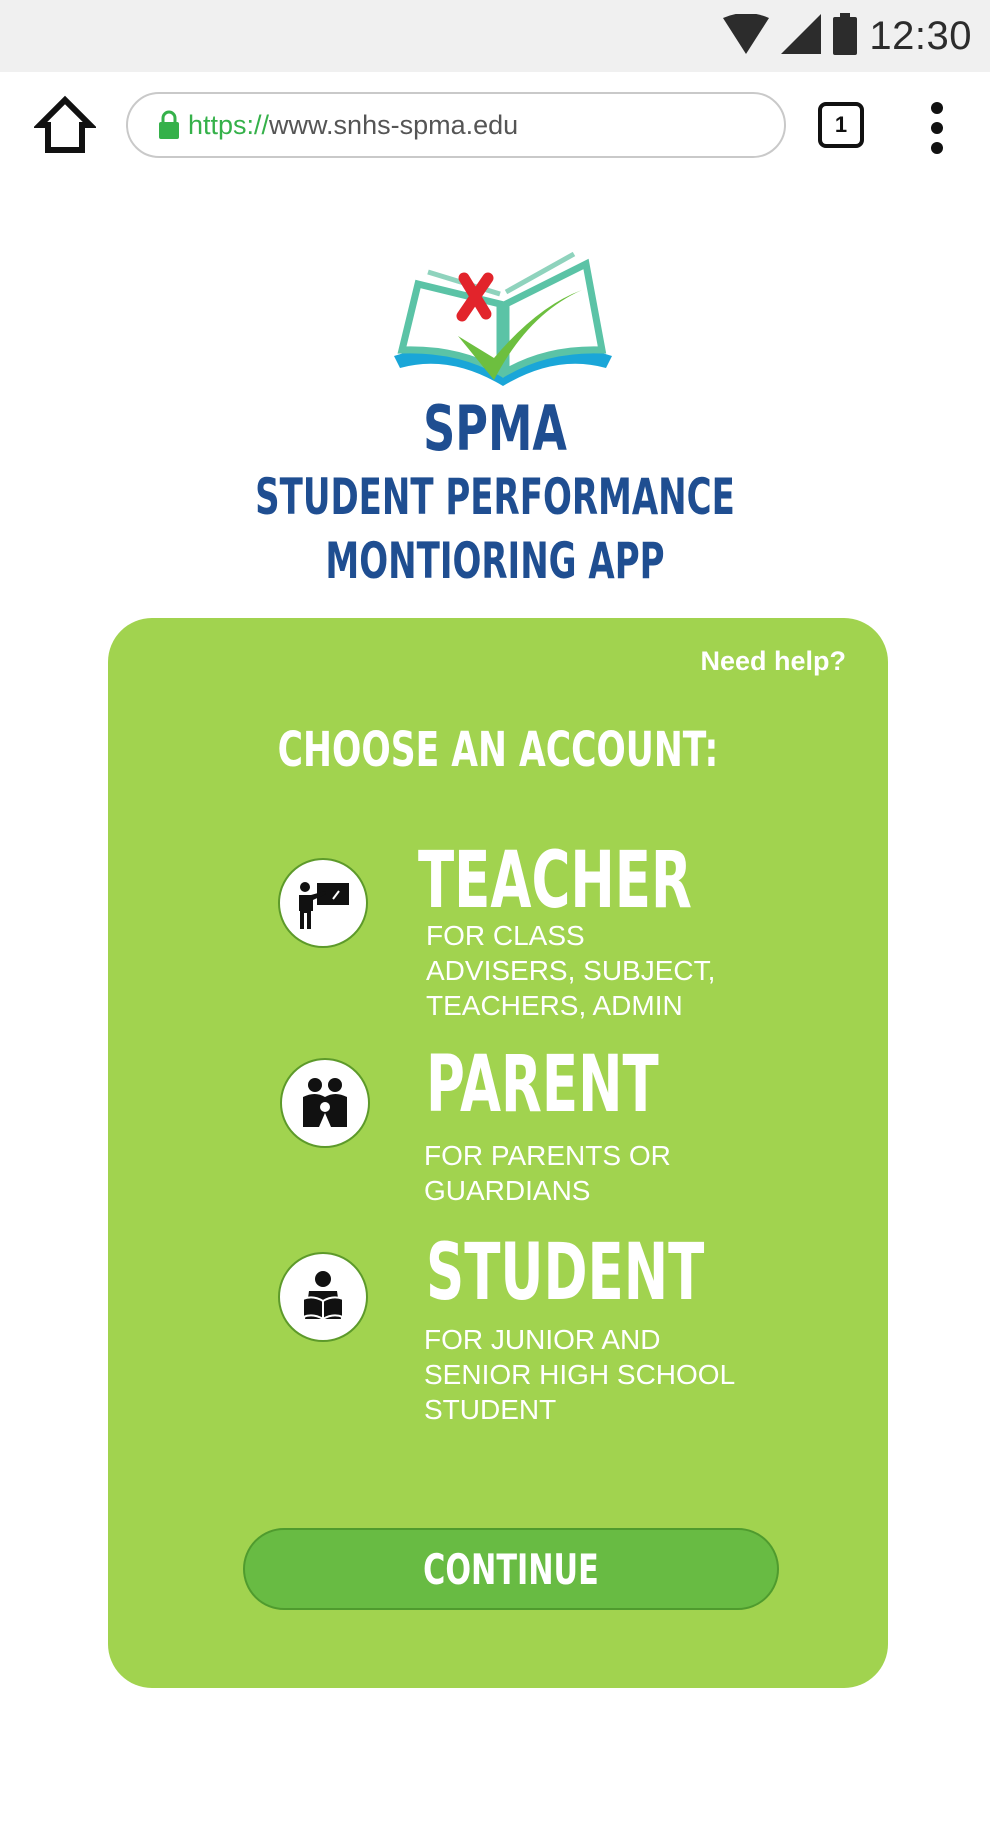  I want to click on more-vertical-icon, so click(937, 128).